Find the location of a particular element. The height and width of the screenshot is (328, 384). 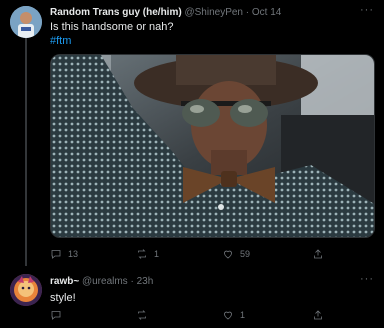

tweet-actions: 13 1 59 is located at coordinates (190, 254).